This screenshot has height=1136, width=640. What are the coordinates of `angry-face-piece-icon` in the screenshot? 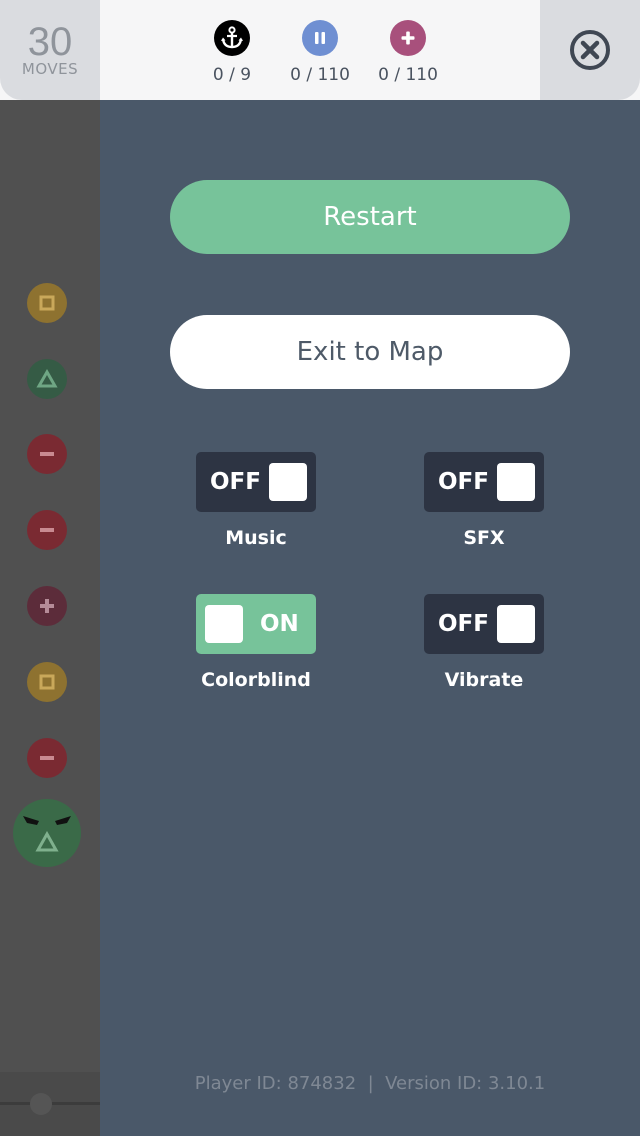 It's located at (47, 833).